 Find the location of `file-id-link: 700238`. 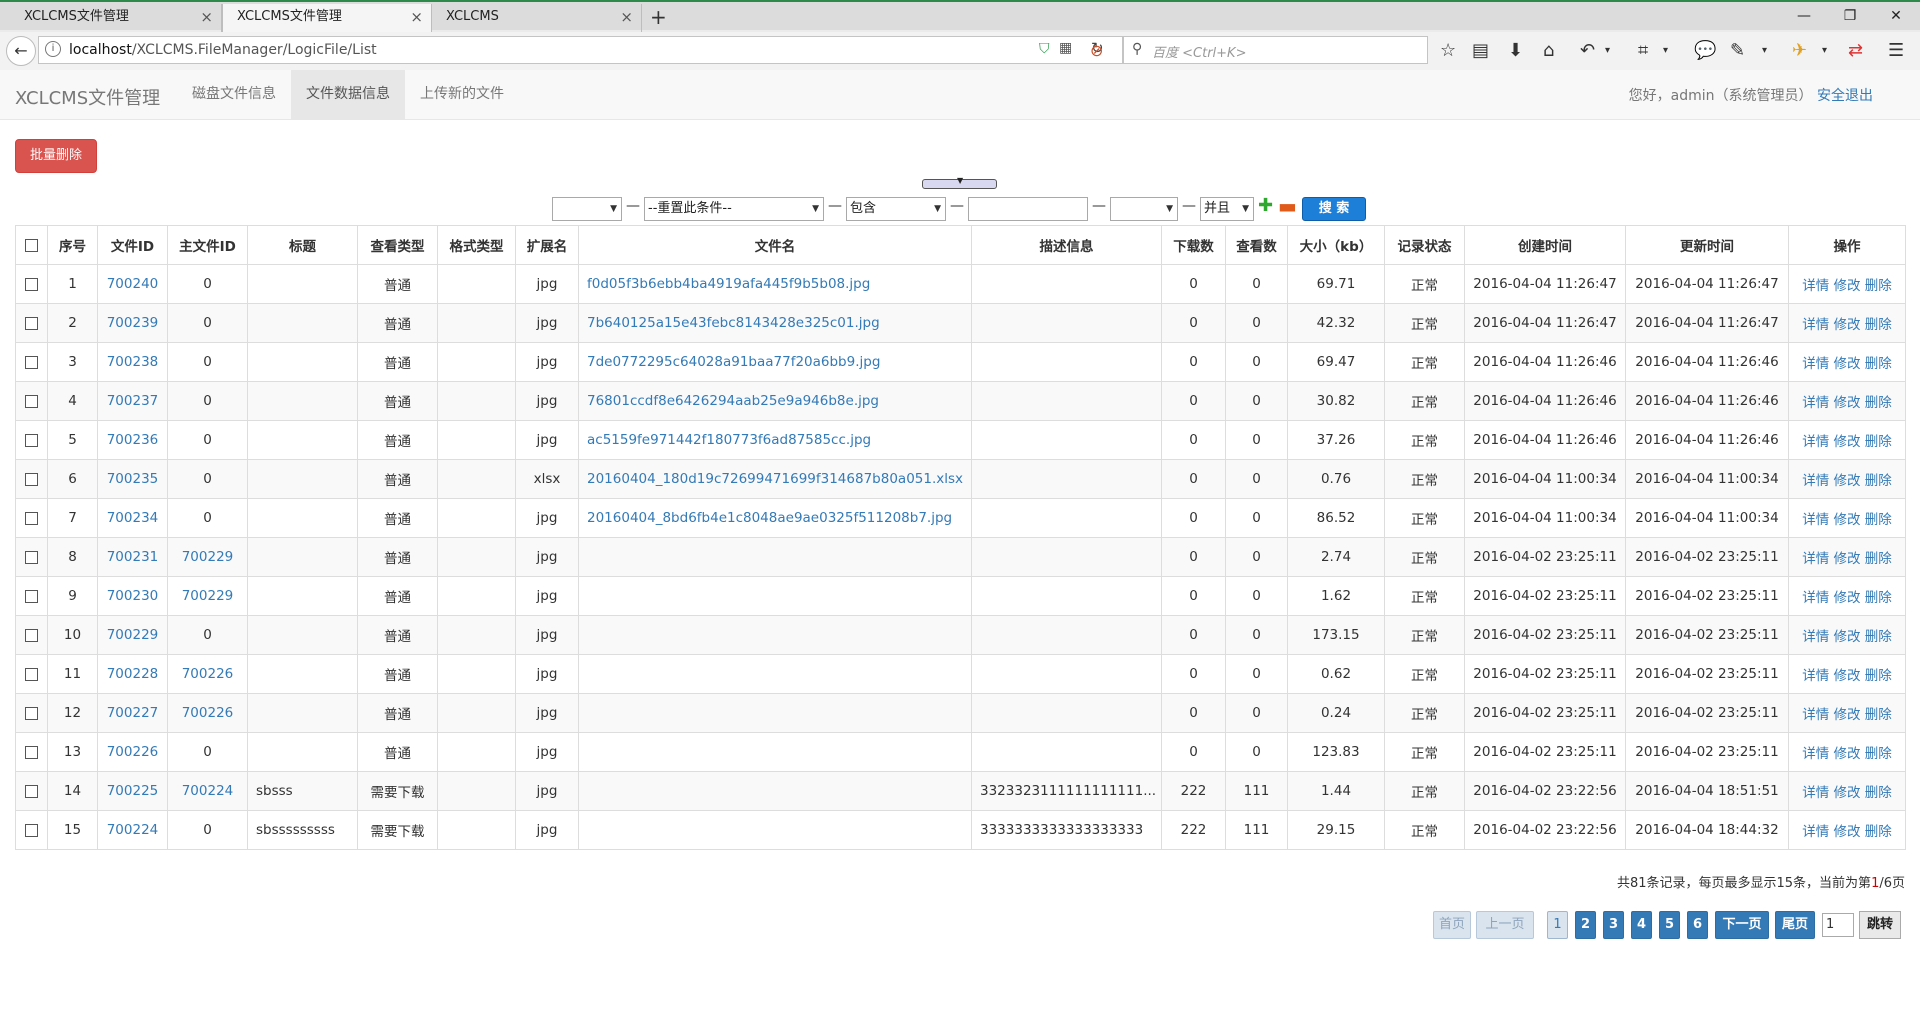

file-id-link: 700238 is located at coordinates (133, 362).